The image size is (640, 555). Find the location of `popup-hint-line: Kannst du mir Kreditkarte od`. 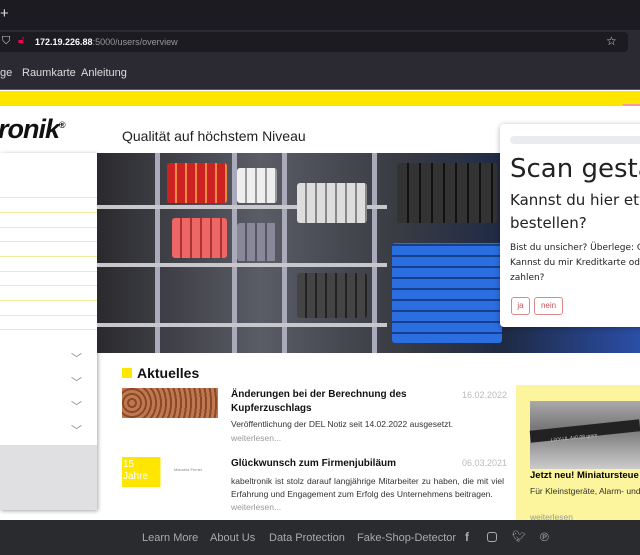

popup-hint-line: Kannst du mir Kreditkarte od is located at coordinates (575, 263).